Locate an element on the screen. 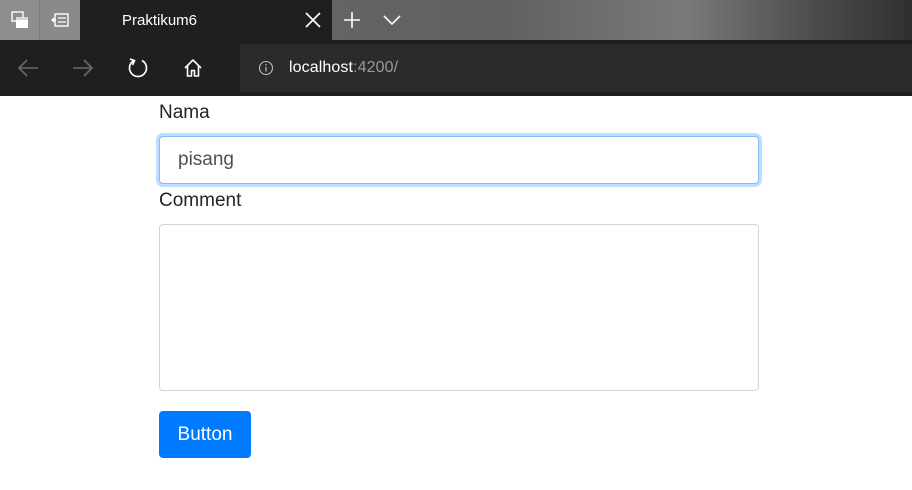 This screenshot has height=490, width=912. submit-button: Button is located at coordinates (205, 434).